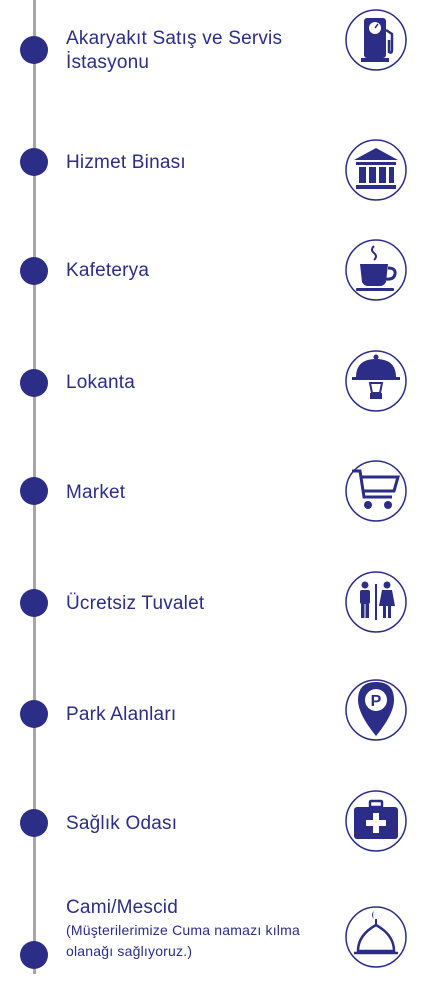  I want to click on facility-label: Sağlık Odası, so click(122, 823).